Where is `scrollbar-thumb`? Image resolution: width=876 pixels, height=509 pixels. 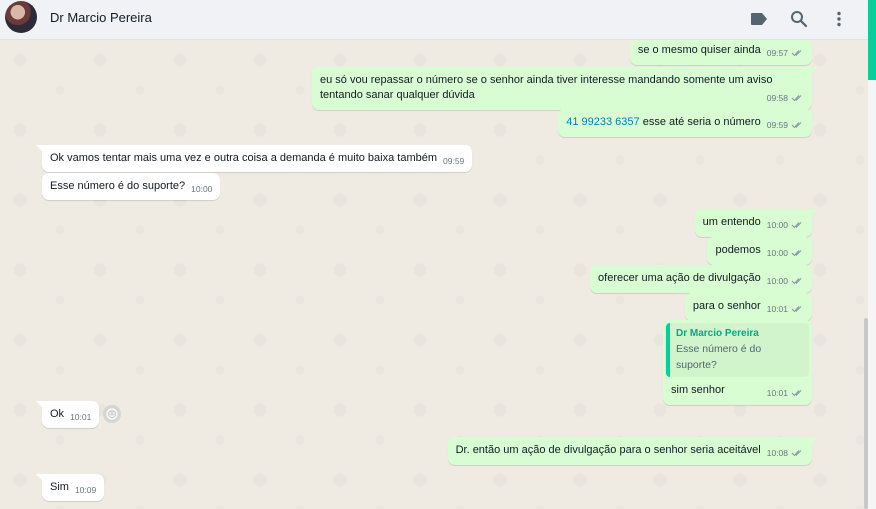 scrollbar-thumb is located at coordinates (866, 413).